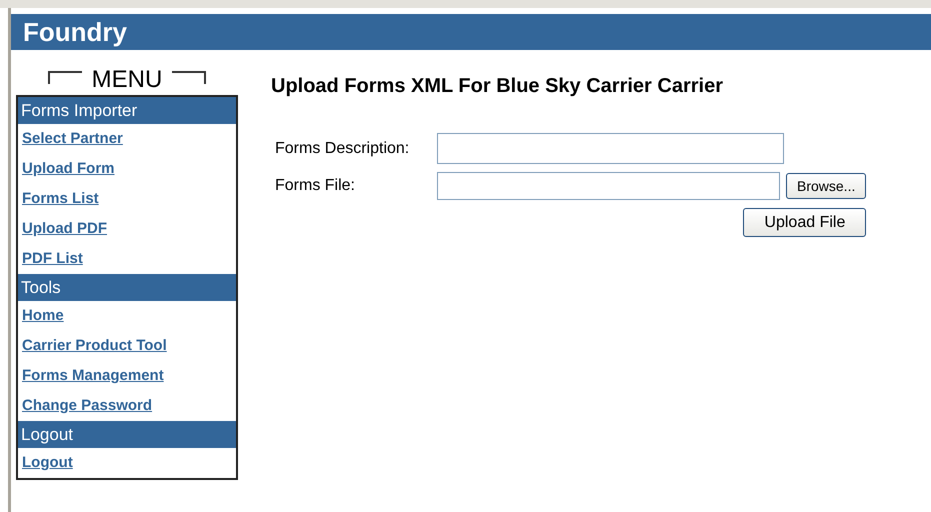  I want to click on menu-link: Carrier Product Tool, so click(92, 346).